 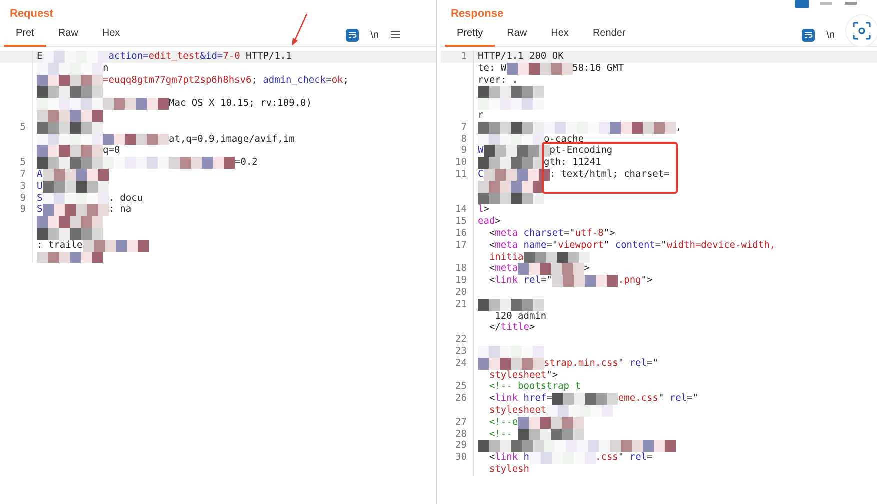 What do you see at coordinates (237, 140) in the screenshot?
I see `code-text: ,q=0.9,image/avif,im` at bounding box center [237, 140].